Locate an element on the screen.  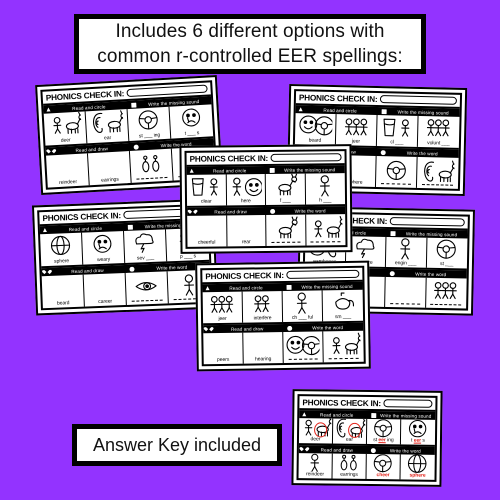
cell-word-label: ear is located at coordinates (349, 439).